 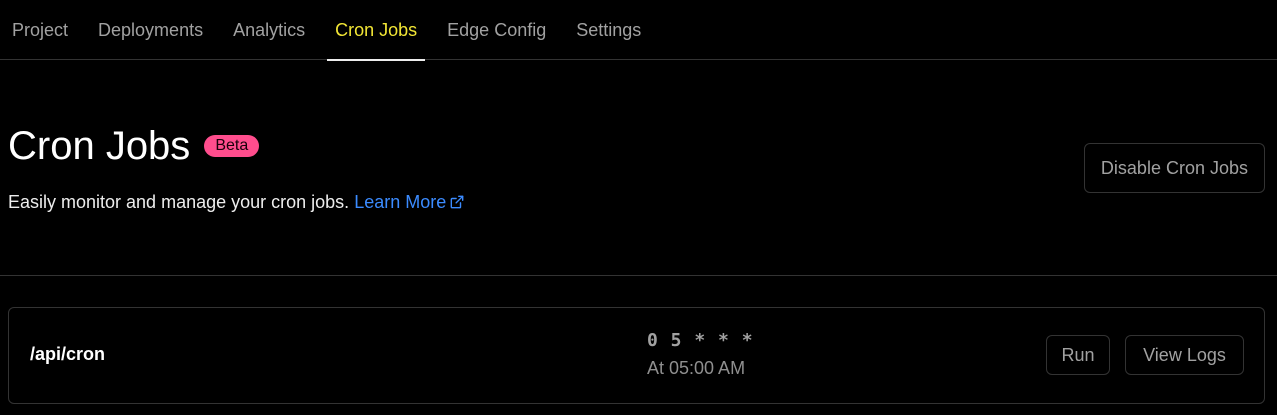 I want to click on cron-schedule: 0 5 * * * At 05:00 AM, so click(x=700, y=354).